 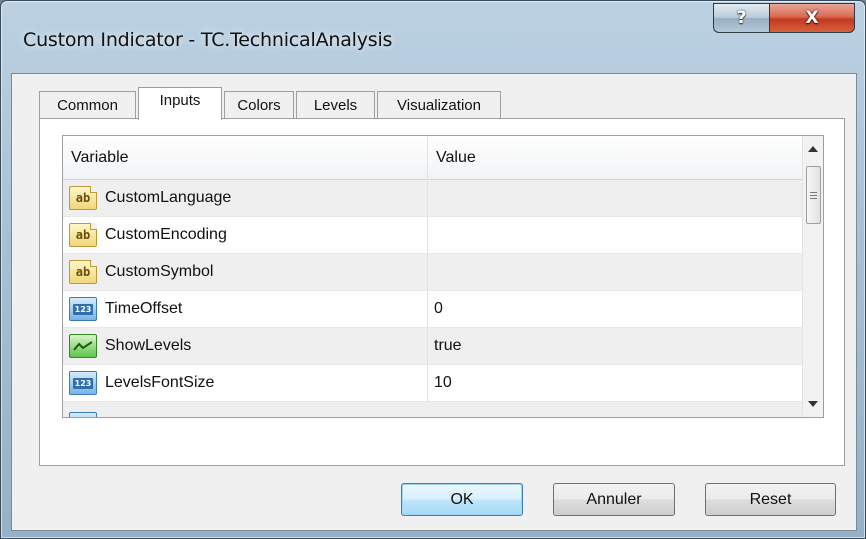 I want to click on help-button: ?, so click(x=741, y=18).